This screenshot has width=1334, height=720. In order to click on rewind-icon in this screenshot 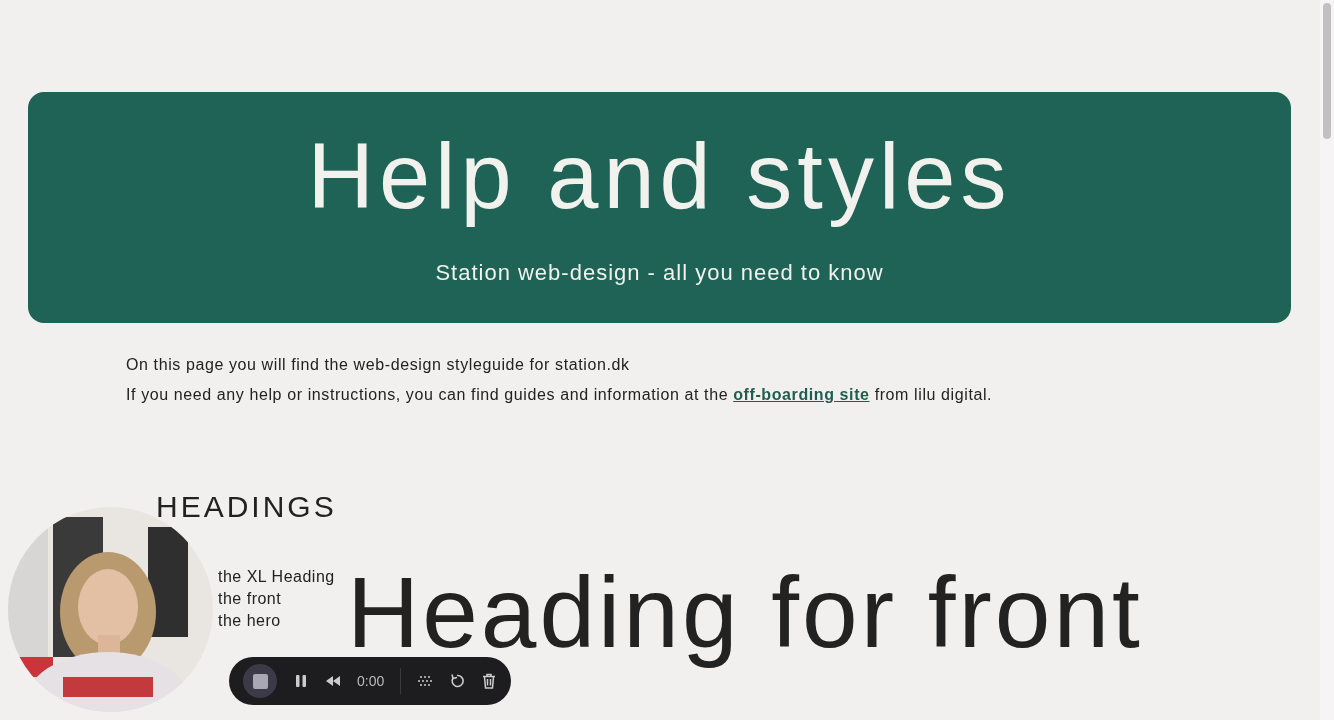, I will do `click(333, 681)`.